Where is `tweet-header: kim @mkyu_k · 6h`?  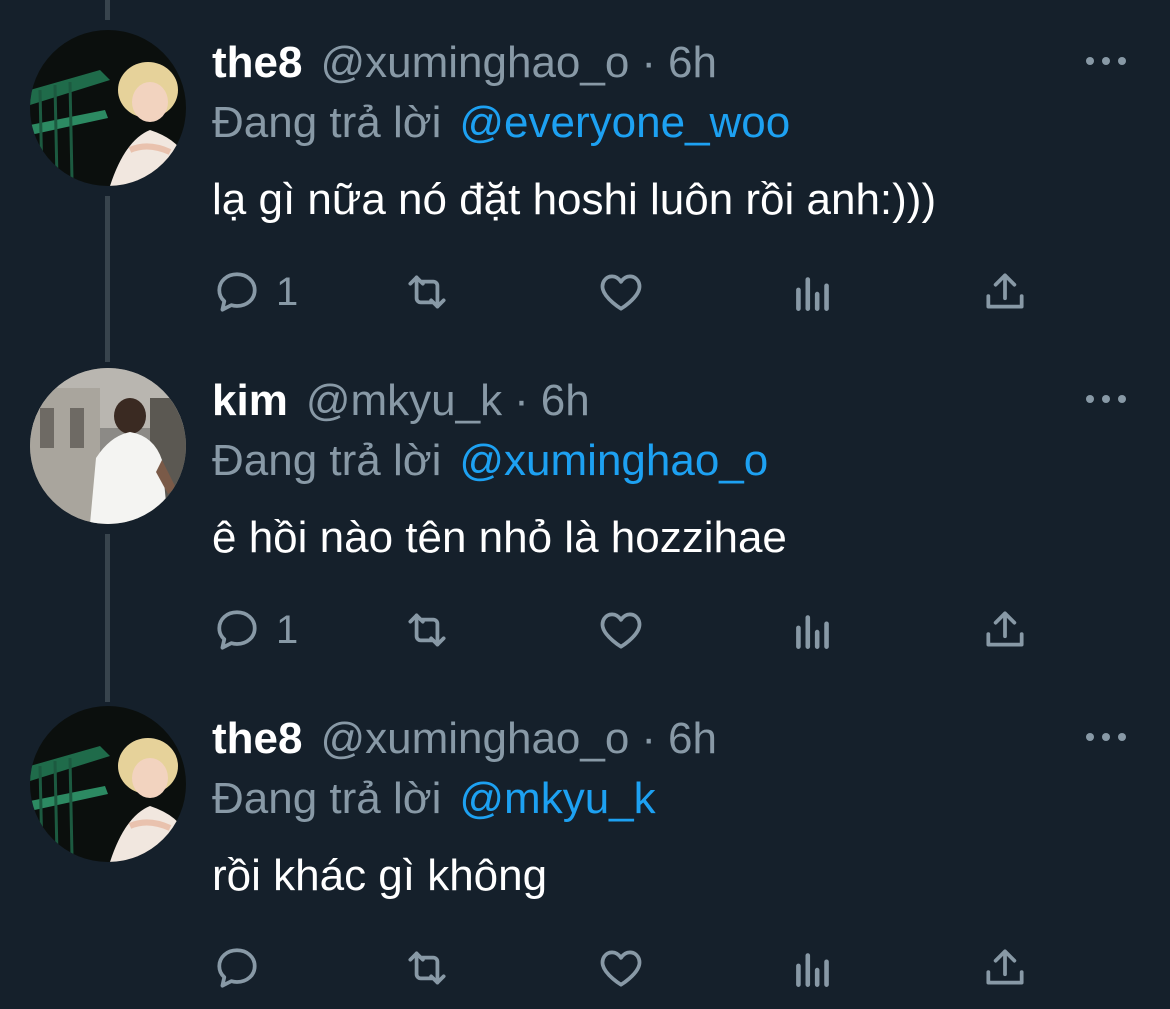
tweet-header: kim @mkyu_k · 6h is located at coordinates (401, 401).